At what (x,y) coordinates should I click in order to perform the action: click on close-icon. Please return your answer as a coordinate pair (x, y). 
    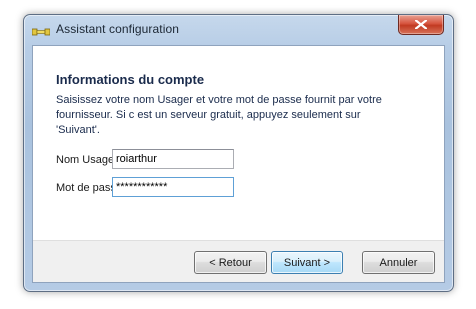
    Looking at the image, I should click on (421, 24).